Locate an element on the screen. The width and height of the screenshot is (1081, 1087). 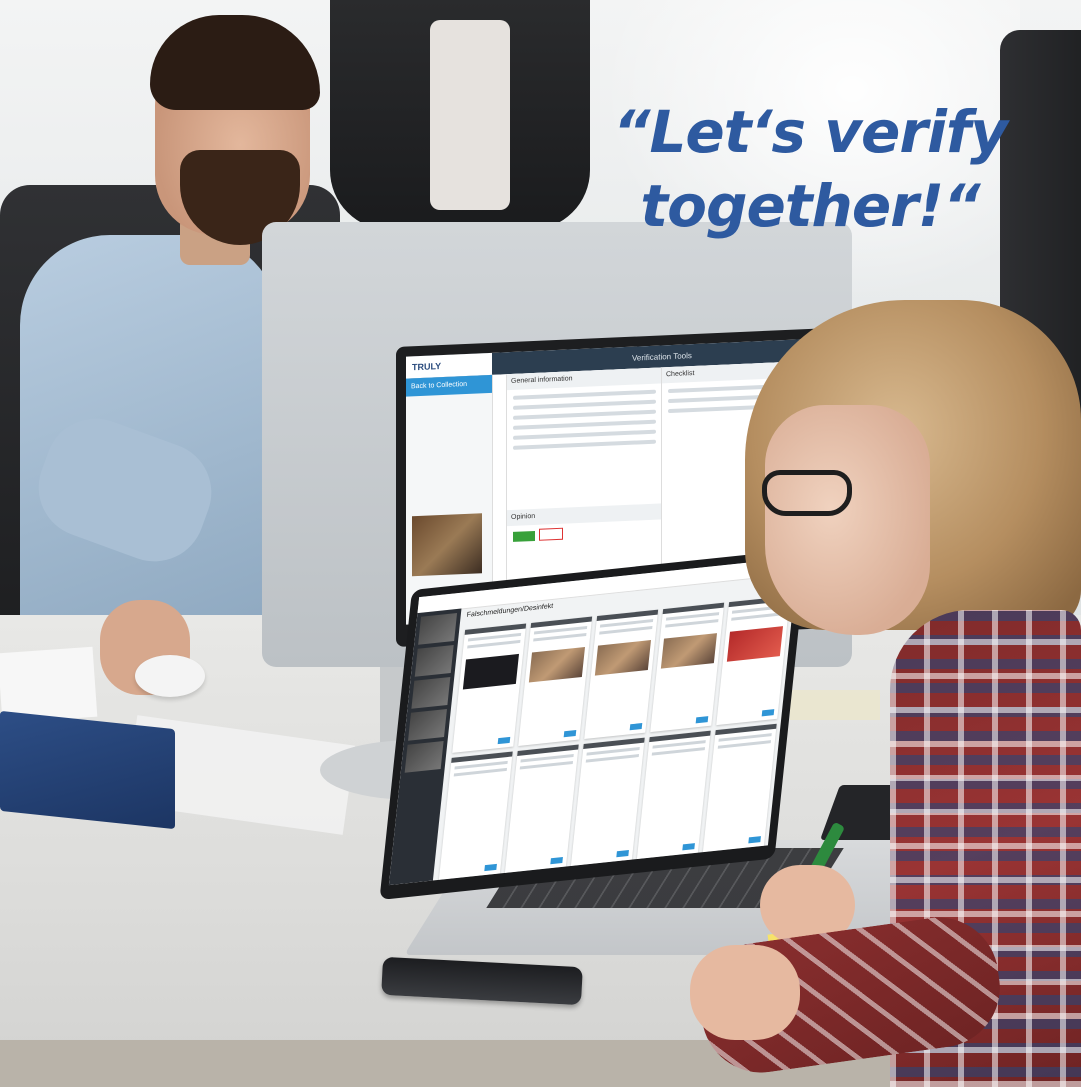
background-person-shirt is located at coordinates (470, 115).